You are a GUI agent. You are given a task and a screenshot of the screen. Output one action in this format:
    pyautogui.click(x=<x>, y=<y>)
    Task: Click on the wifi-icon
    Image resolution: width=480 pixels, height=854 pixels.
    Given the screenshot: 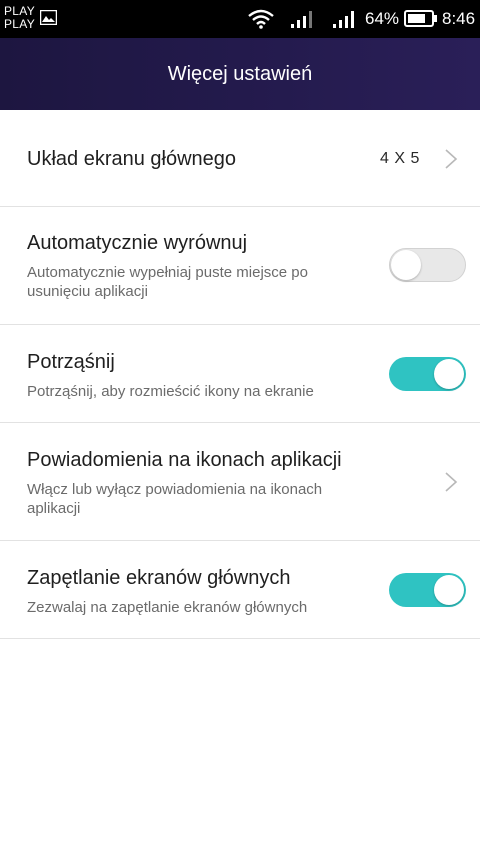 What is the action you would take?
    pyautogui.click(x=261, y=19)
    